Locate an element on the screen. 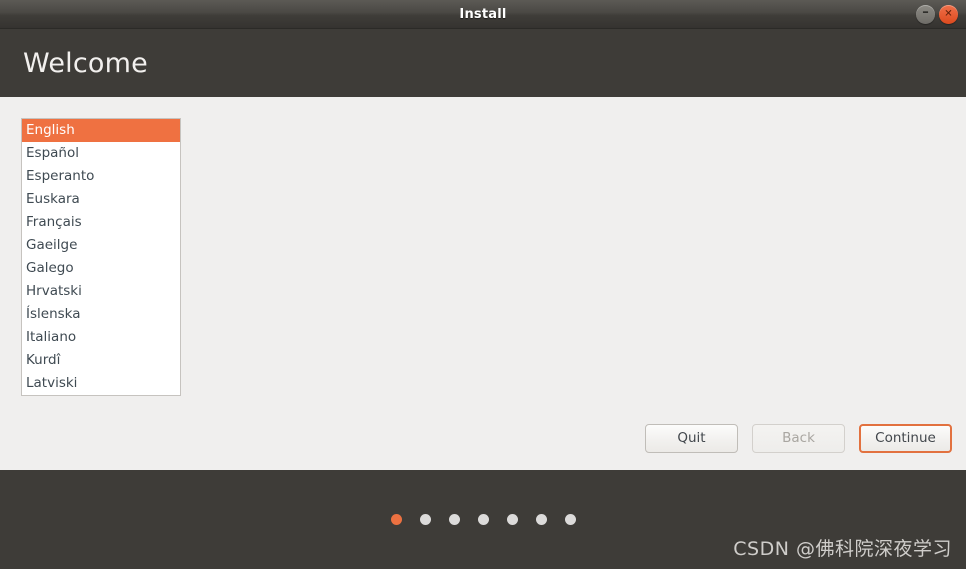 The image size is (966, 569). step-indicator is located at coordinates (483, 519).